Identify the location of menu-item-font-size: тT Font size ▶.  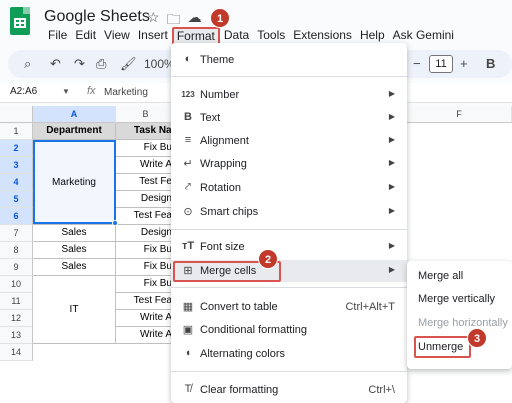
(289, 247).